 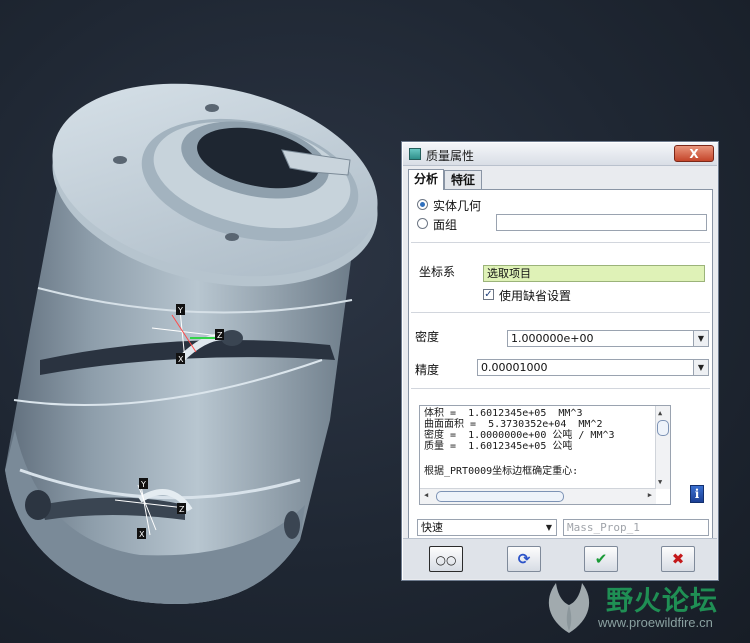 I want to click on horizontal-scrollbar: ◀ ▶, so click(x=538, y=496).